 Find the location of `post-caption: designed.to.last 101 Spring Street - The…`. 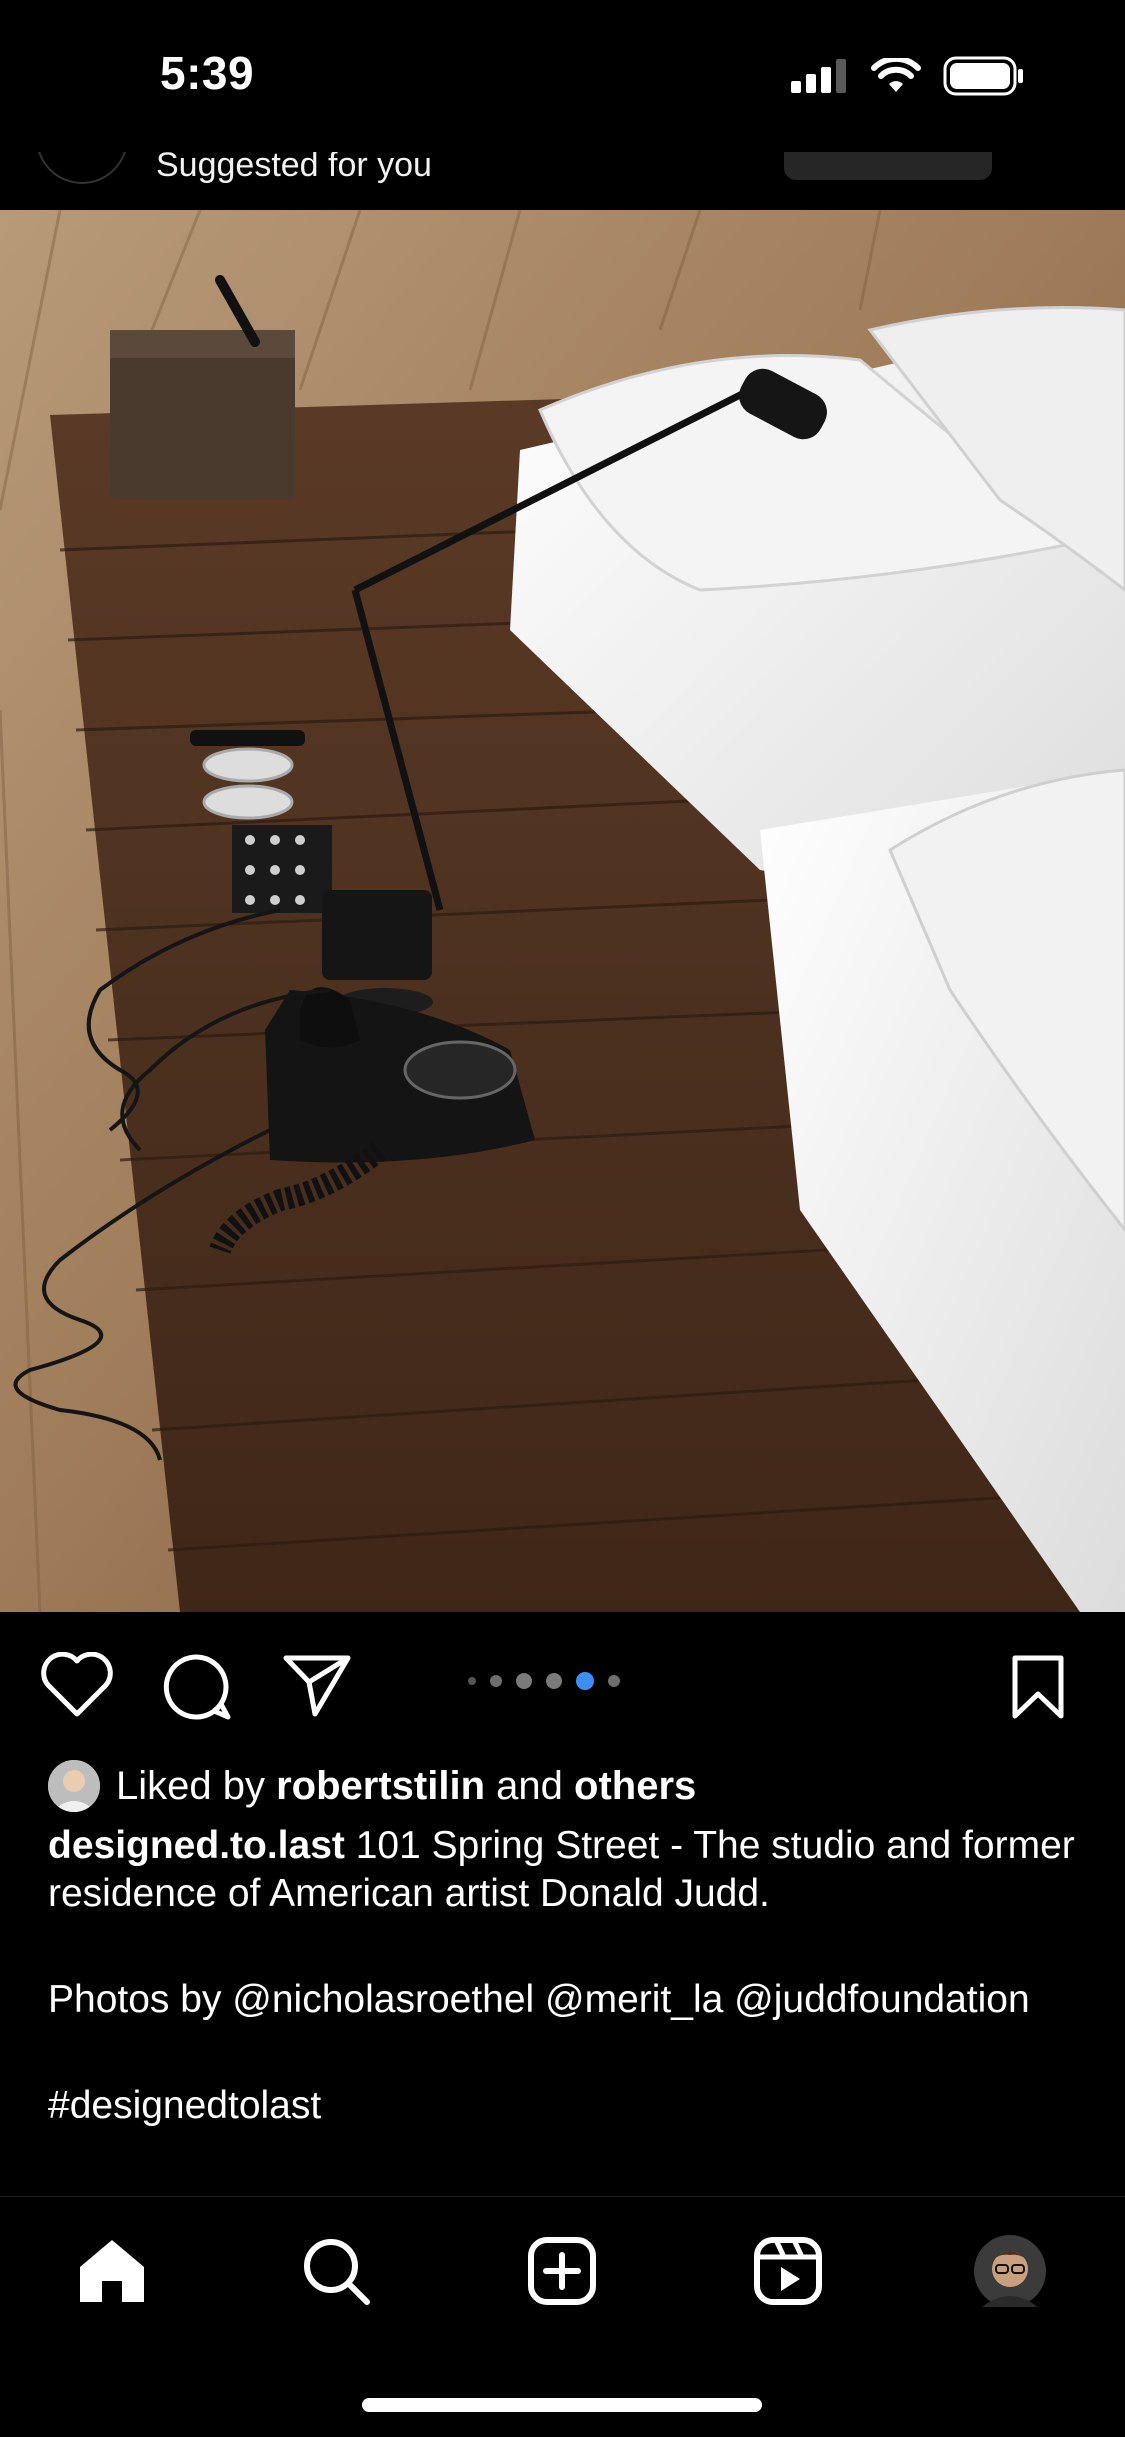

post-caption: designed.to.last 101 Spring Street - The… is located at coordinates (568, 1976).